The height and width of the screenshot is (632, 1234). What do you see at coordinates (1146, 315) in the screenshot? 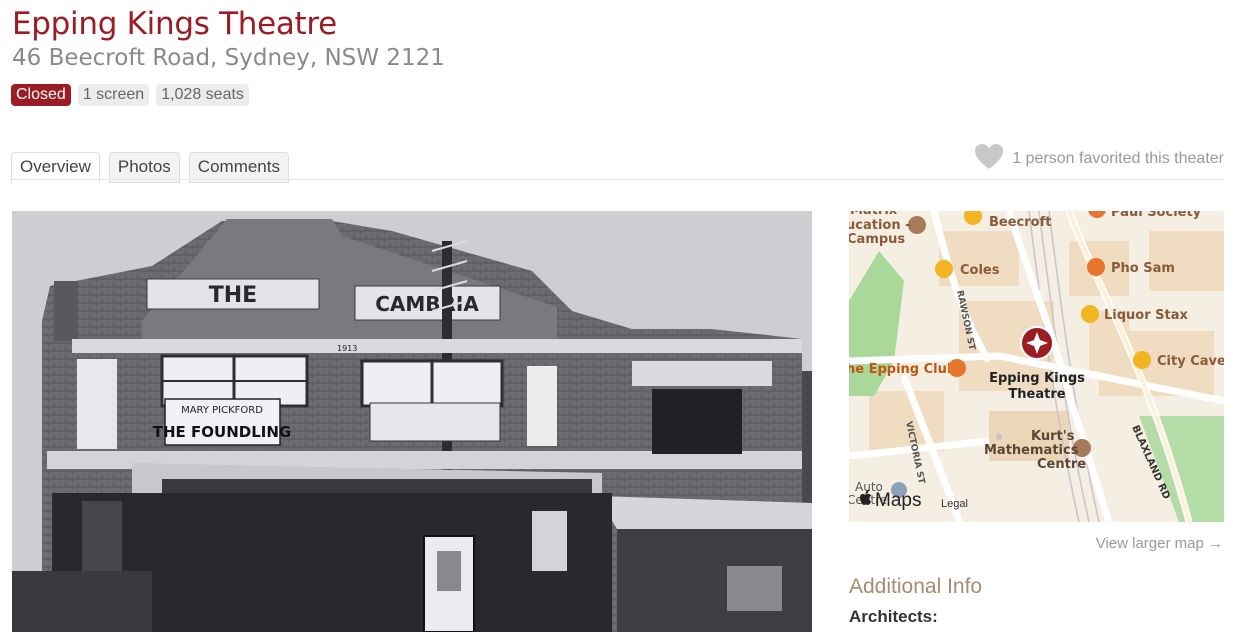
I see `svg-text: Liquor Stax` at bounding box center [1146, 315].